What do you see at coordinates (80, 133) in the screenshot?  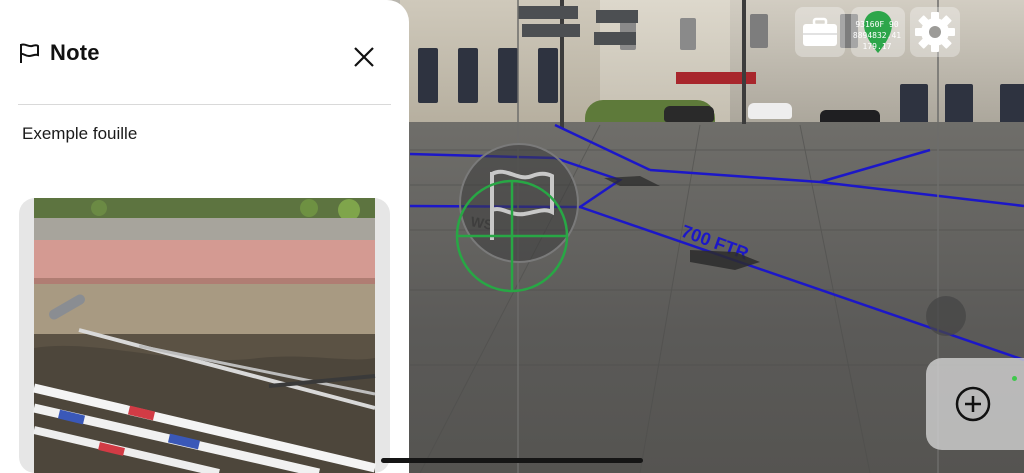 I see `note-description: Exemple fouille` at bounding box center [80, 133].